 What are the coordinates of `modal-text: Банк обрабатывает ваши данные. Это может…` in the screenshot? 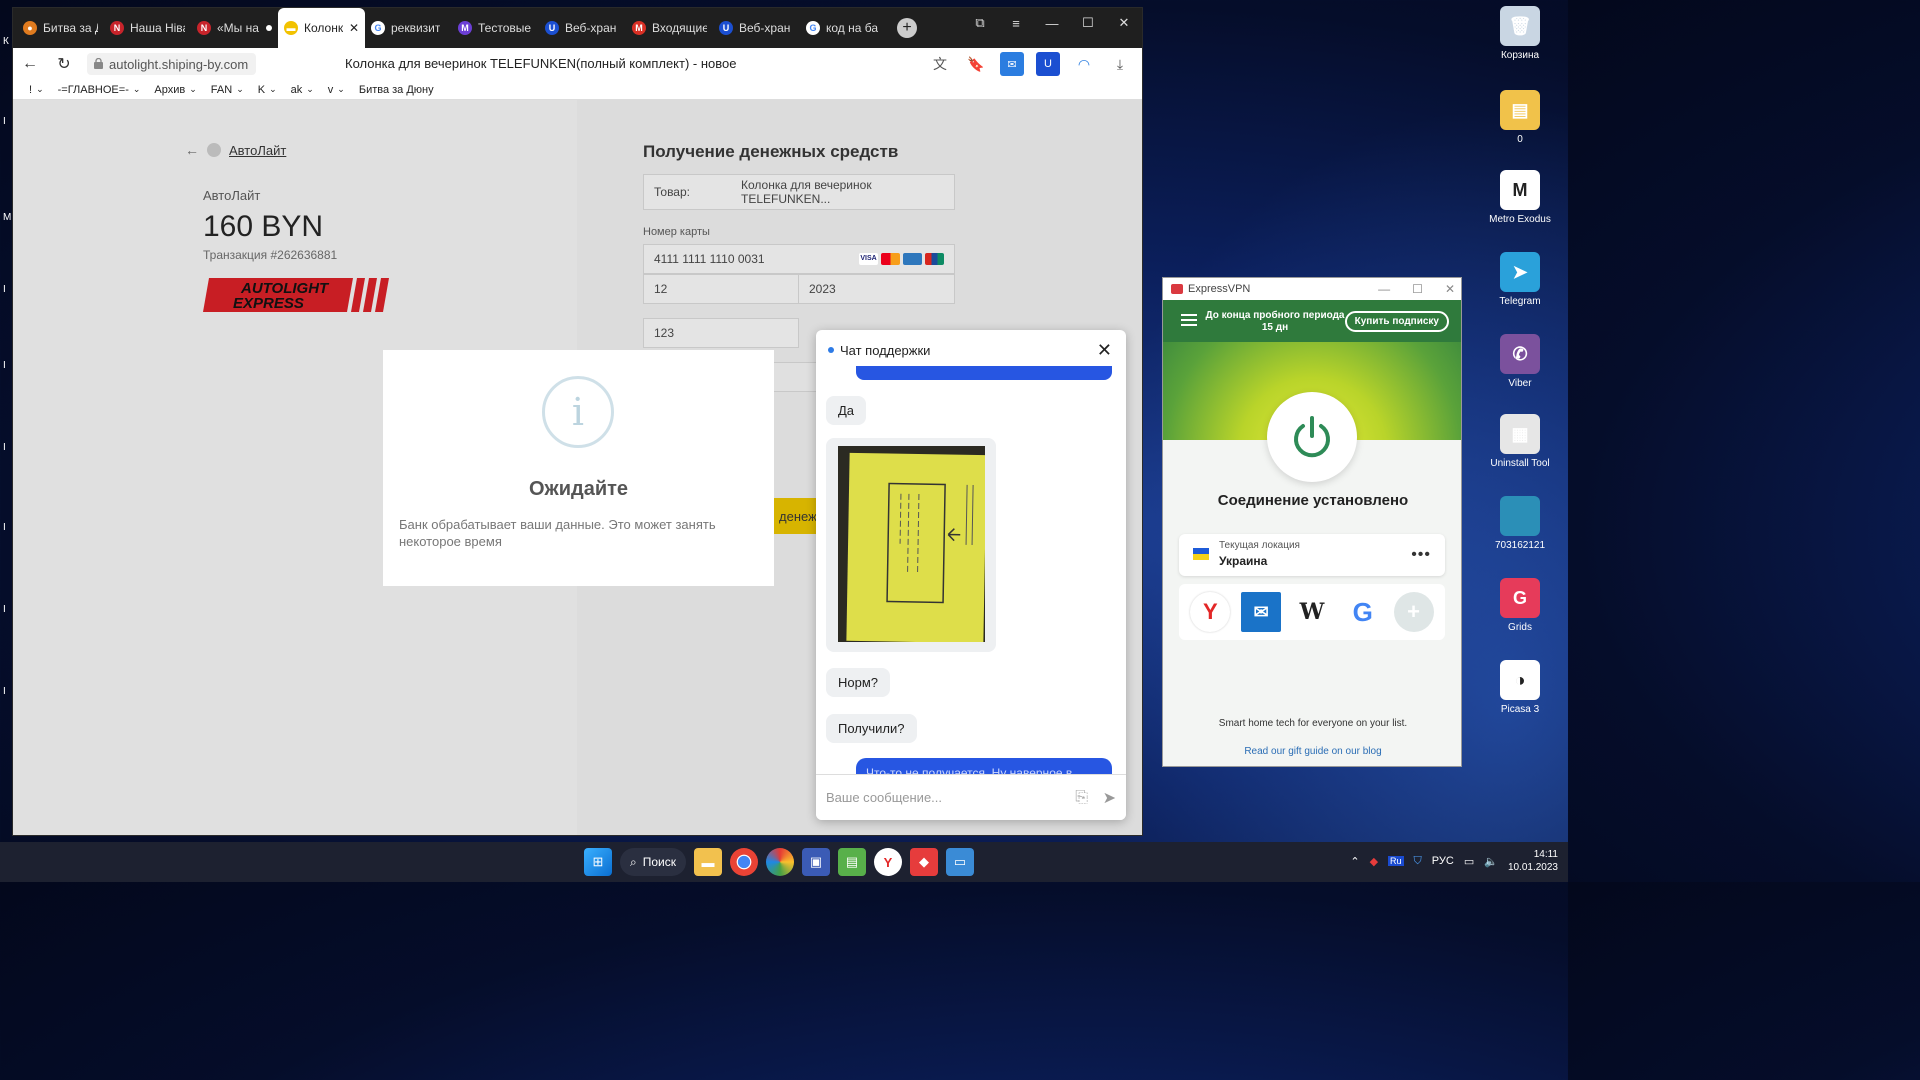 It's located at (557, 533).